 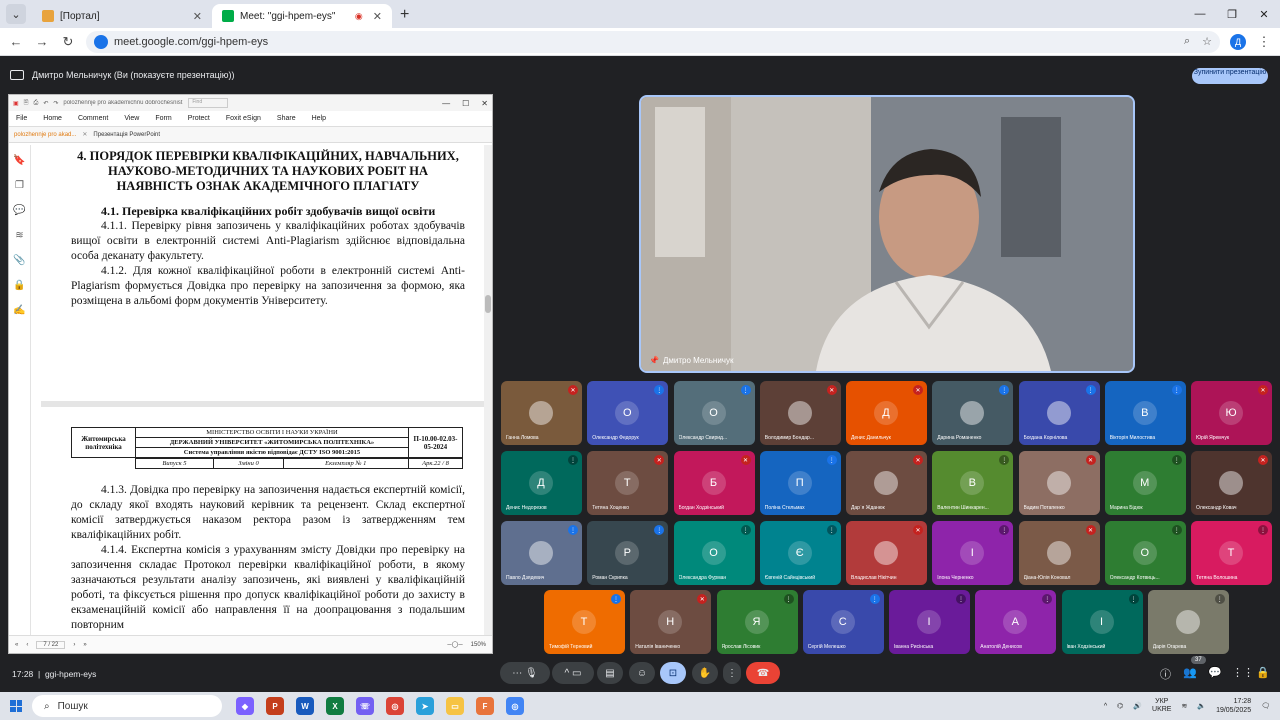 What do you see at coordinates (1215, 672) in the screenshot?
I see `chat-icon: 💬` at bounding box center [1215, 672].